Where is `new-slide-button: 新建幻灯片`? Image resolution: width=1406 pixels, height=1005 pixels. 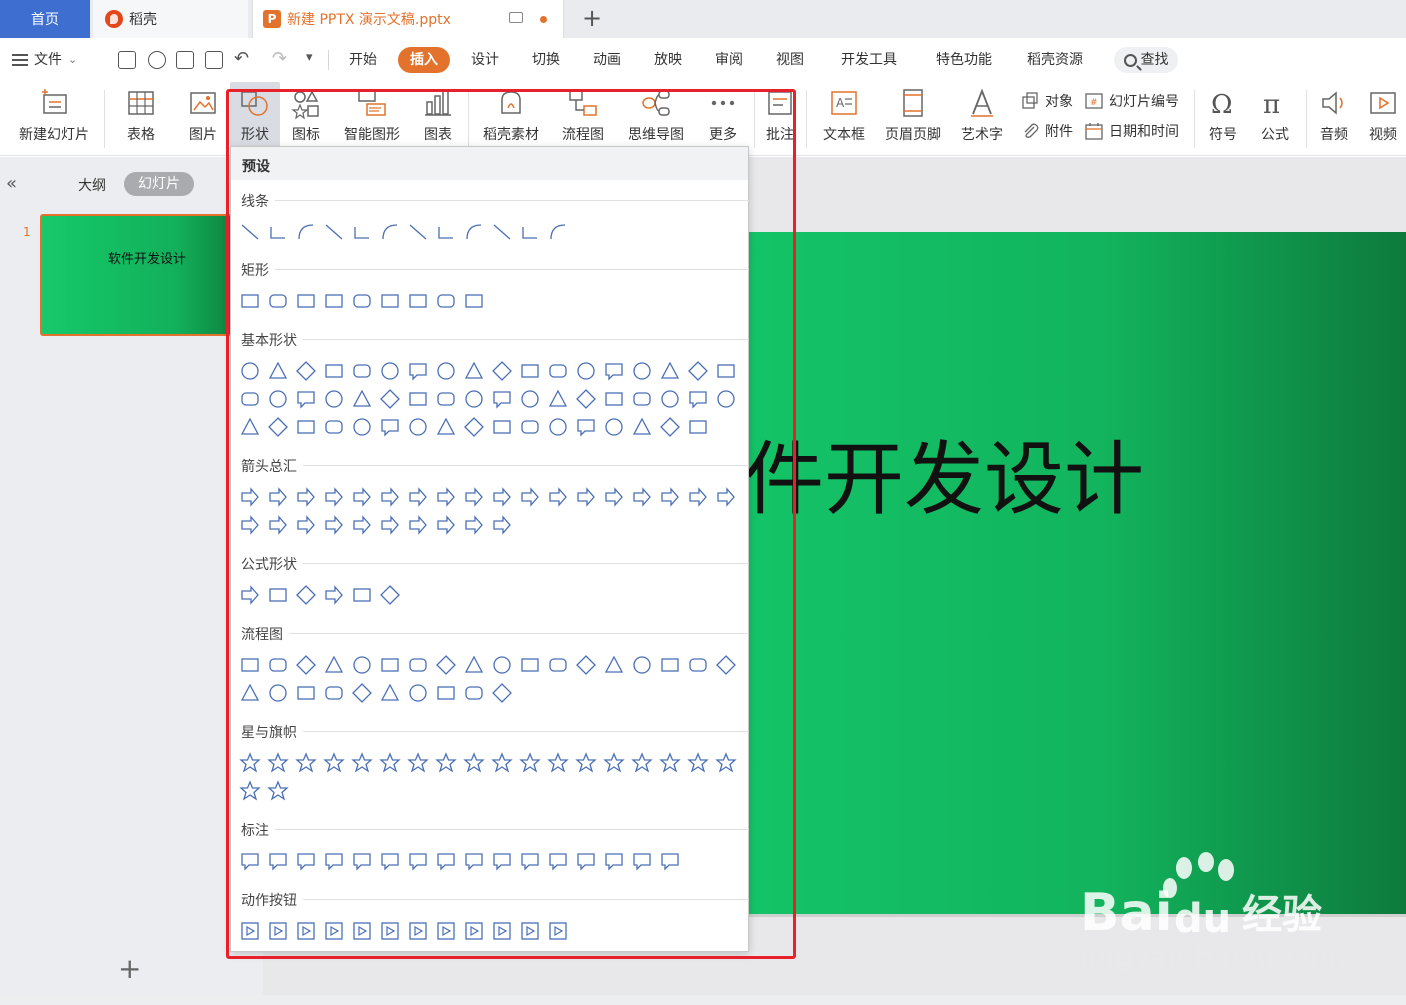 new-slide-button: 新建幻灯片 is located at coordinates (54, 117).